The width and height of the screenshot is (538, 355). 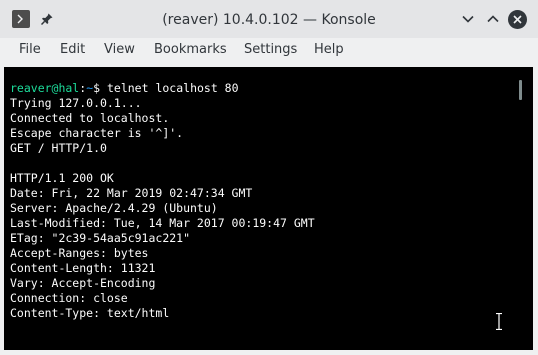 I want to click on output-line: Content-Length: 11321, so click(x=83, y=268).